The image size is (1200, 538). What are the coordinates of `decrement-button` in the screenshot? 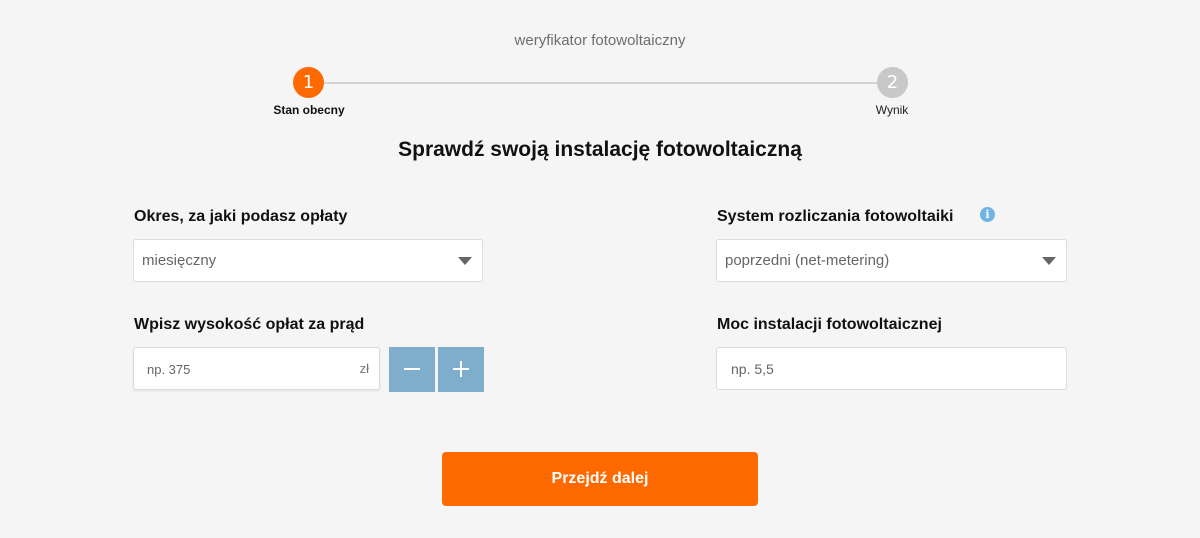 It's located at (412, 369).